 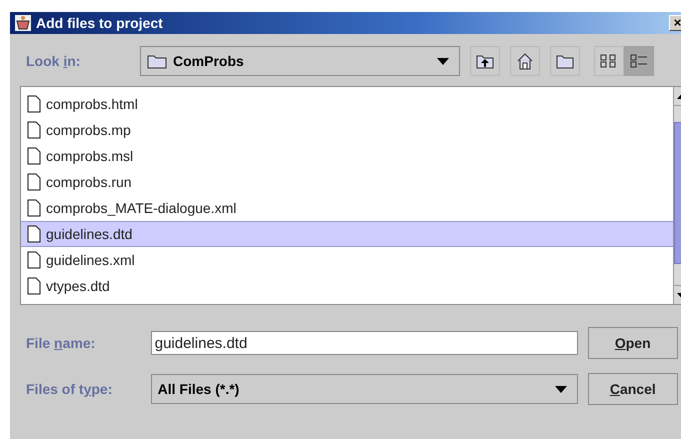 I want to click on file-item: vtypes.dtd, so click(x=347, y=286).